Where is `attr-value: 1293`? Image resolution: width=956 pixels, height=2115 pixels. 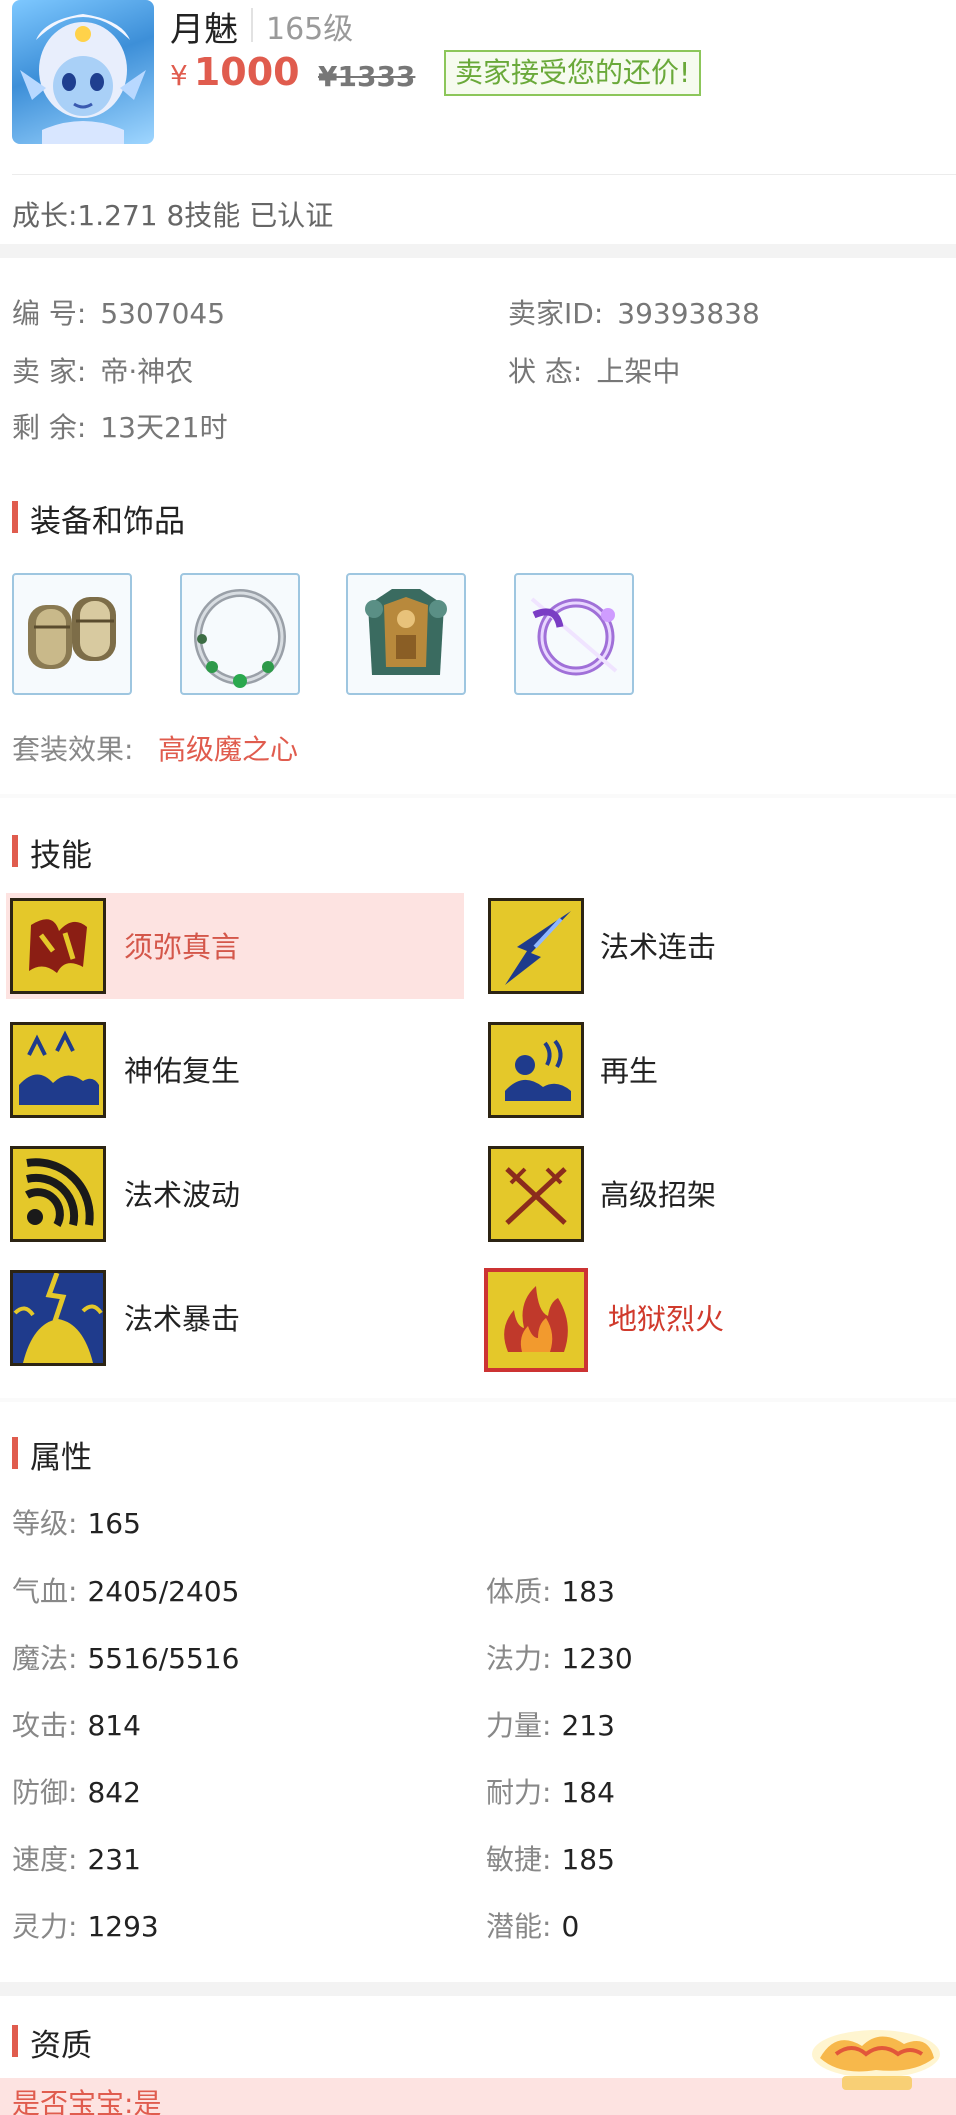 attr-value: 1293 is located at coordinates (123, 1926).